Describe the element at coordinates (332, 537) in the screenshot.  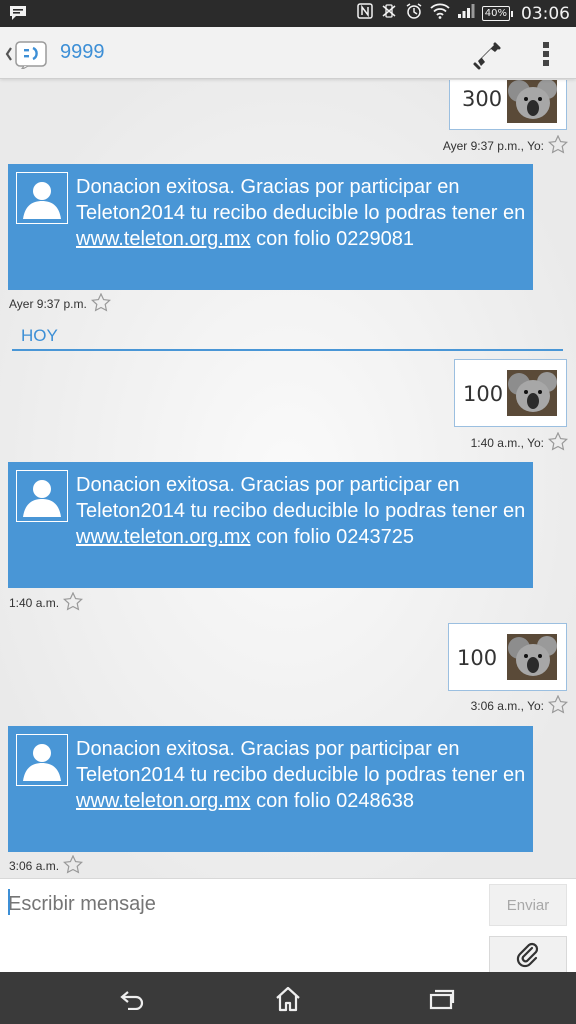
I see `message-body-end: con folio 0243725` at that location.